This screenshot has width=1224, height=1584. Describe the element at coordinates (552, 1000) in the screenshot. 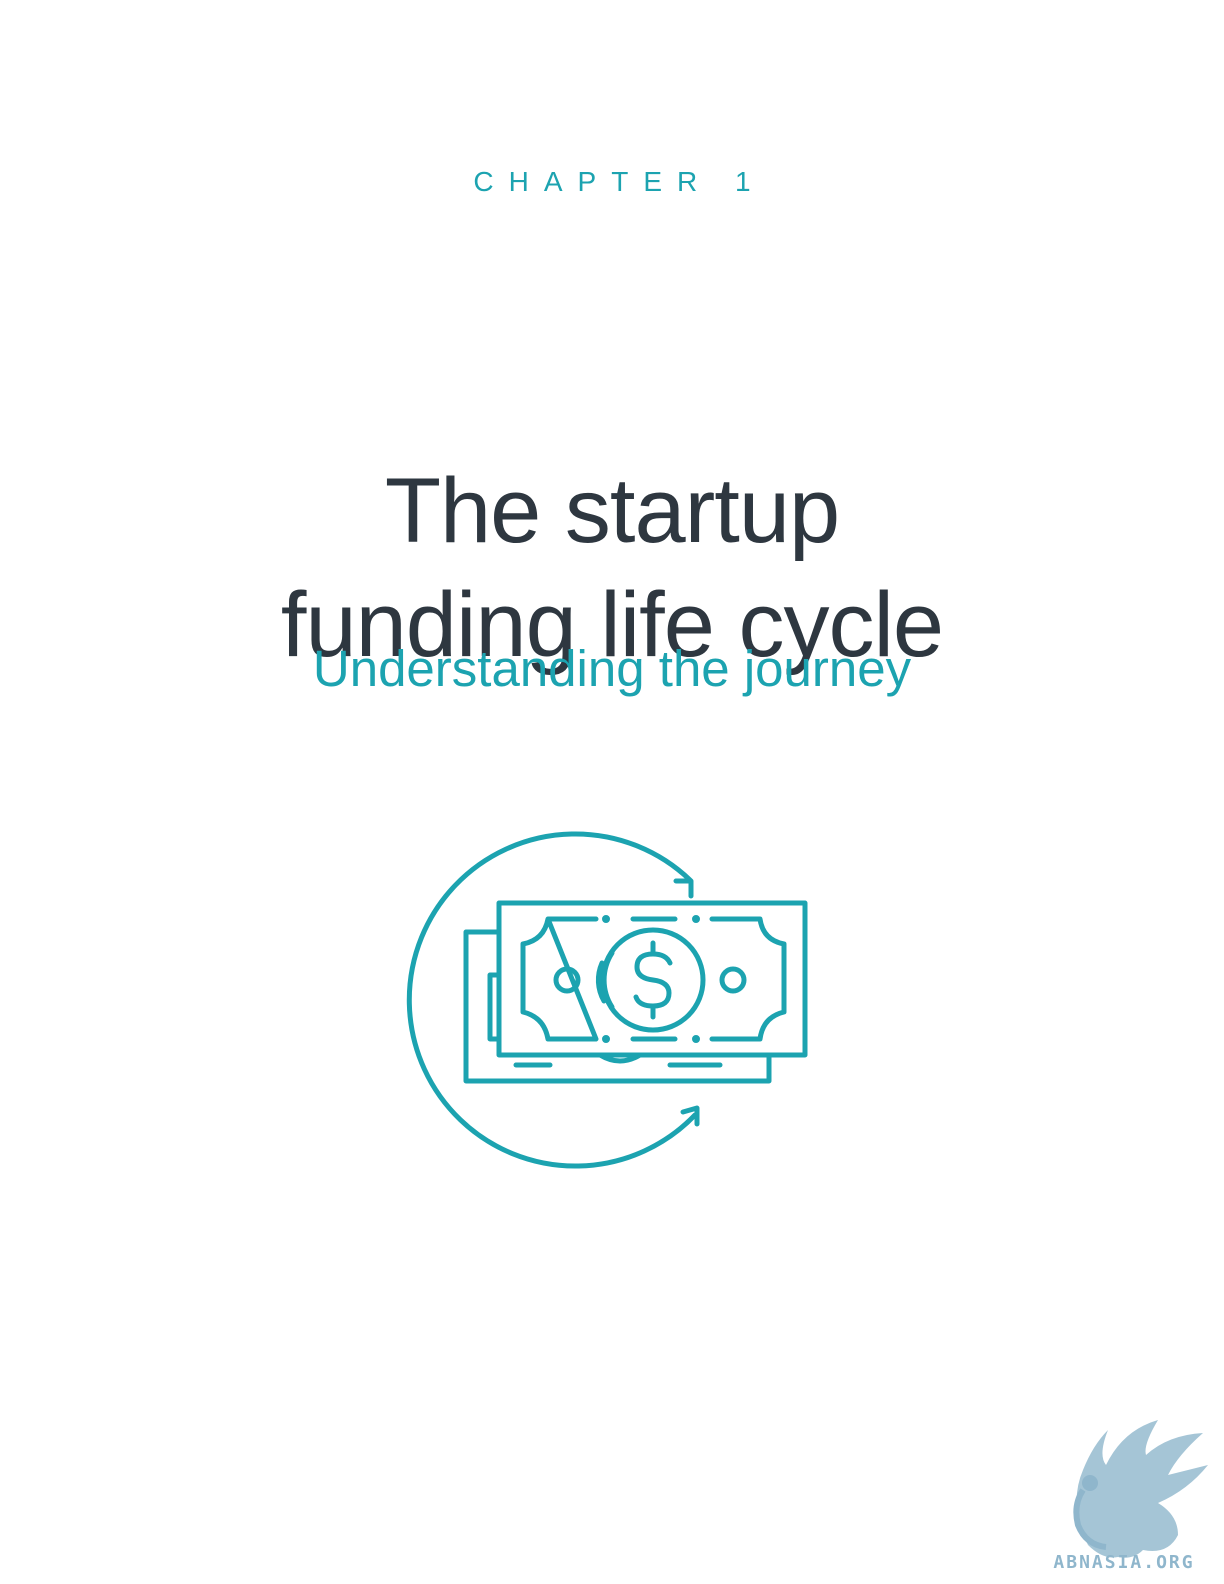

I see `cycle-arrow-path` at that location.